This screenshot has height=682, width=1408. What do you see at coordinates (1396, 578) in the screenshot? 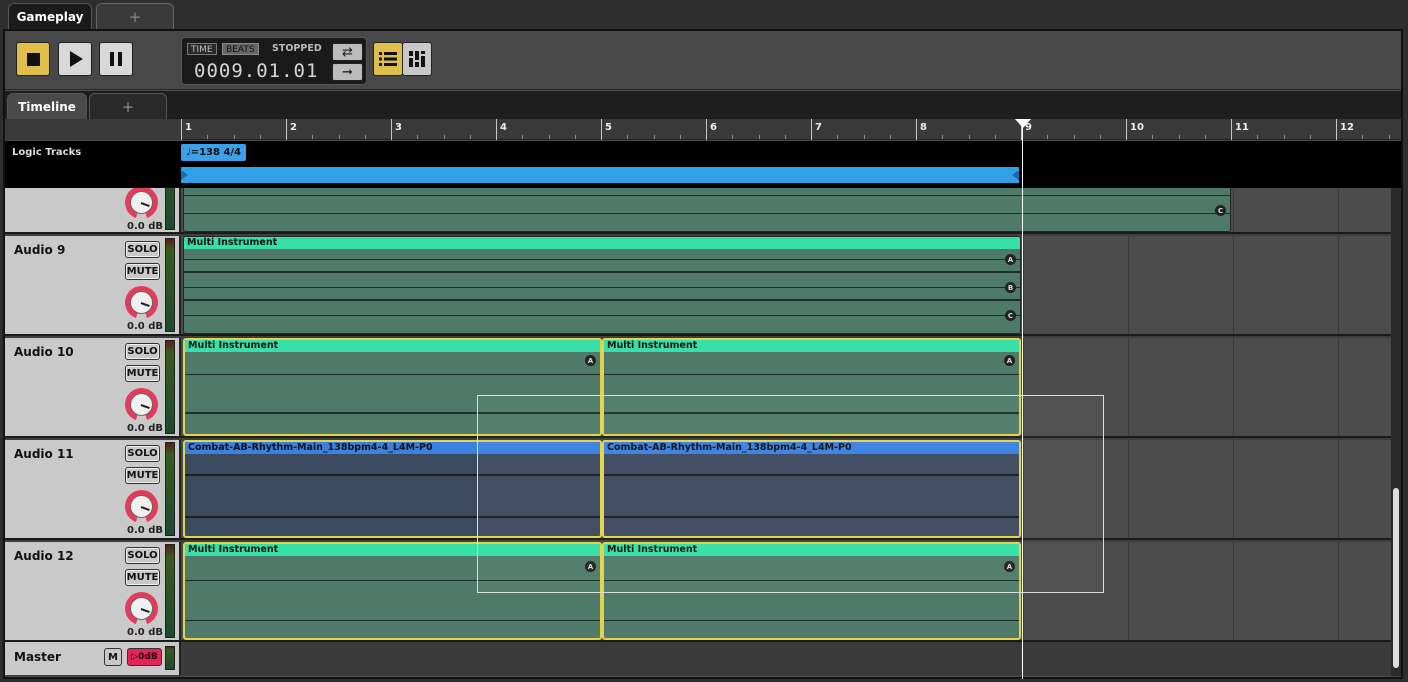
I see `scrollbar-thumb` at bounding box center [1396, 578].